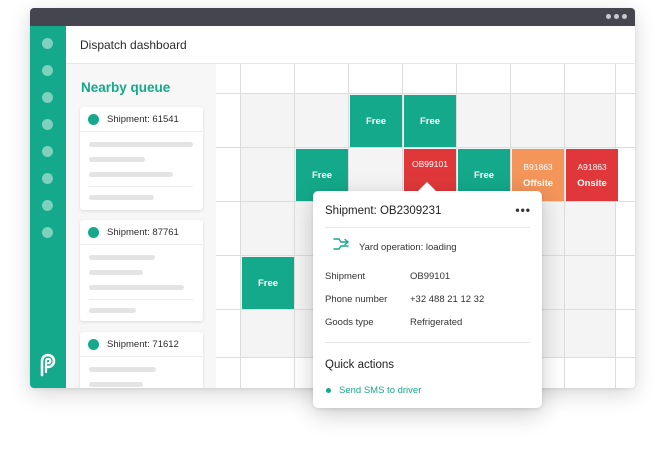 The height and width of the screenshot is (450, 655). I want to click on queue-card: Shipment: 61541, so click(141, 158).